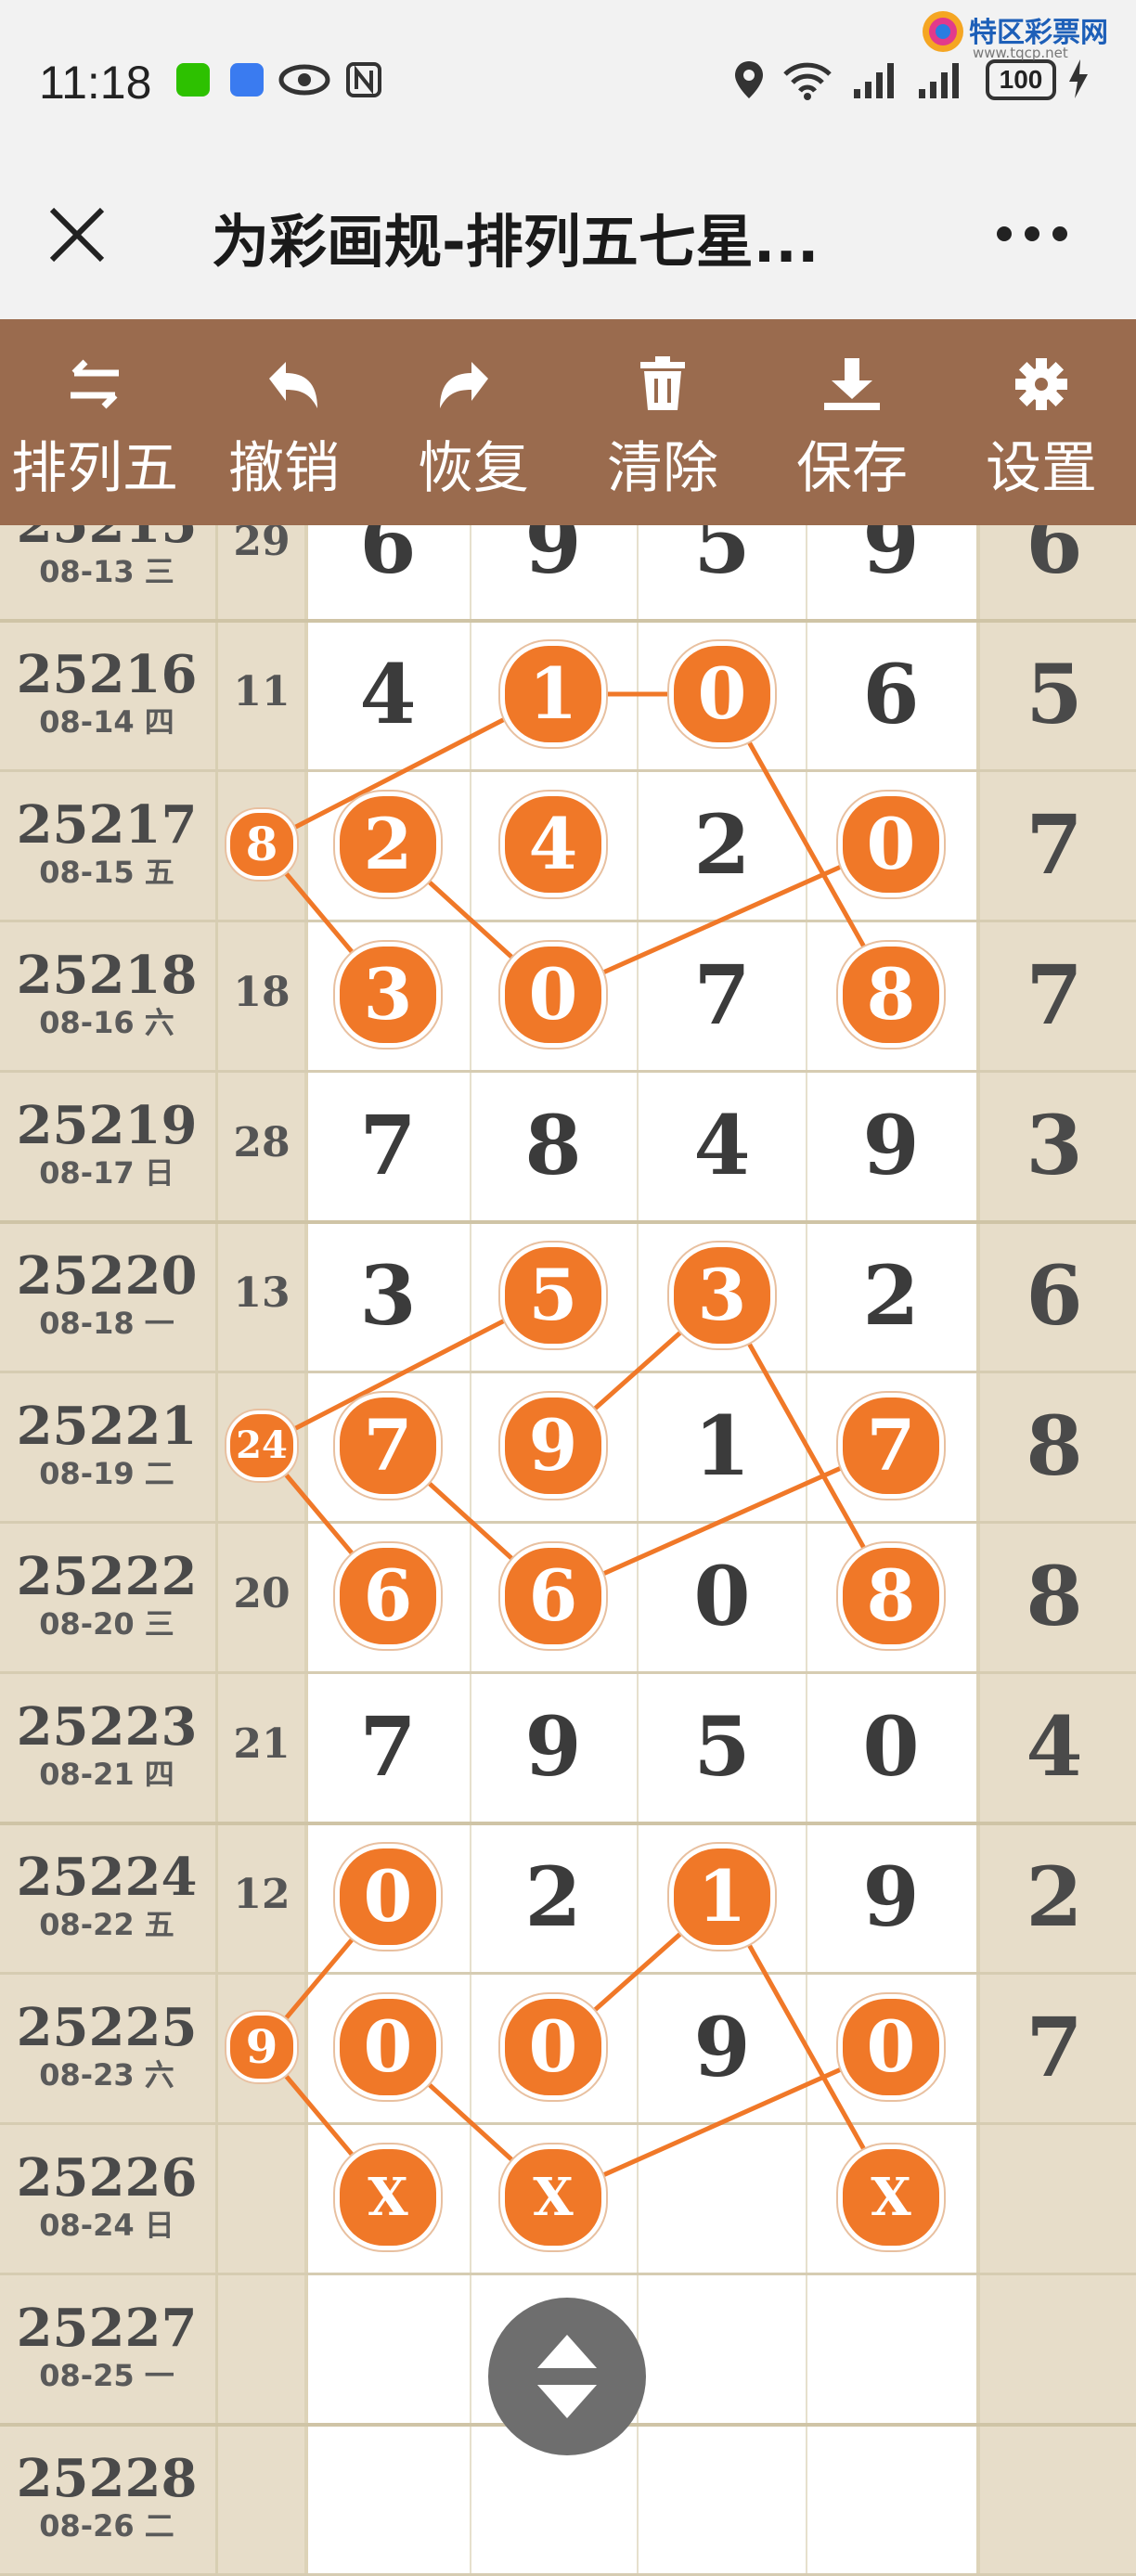  Describe the element at coordinates (553, 844) in the screenshot. I see `digit-ball: 4` at that location.